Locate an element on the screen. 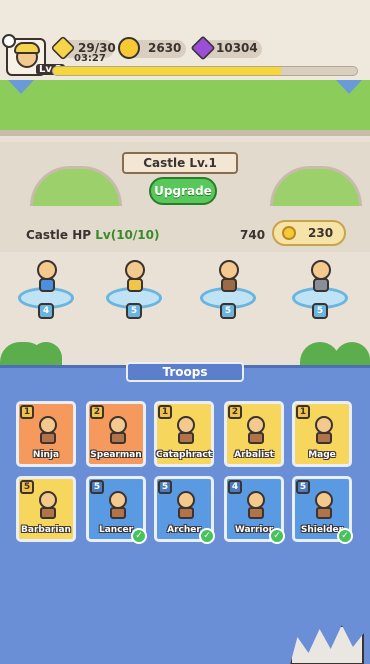 The height and width of the screenshot is (664, 370). settings-gear-icon is located at coordinates (9, 41).